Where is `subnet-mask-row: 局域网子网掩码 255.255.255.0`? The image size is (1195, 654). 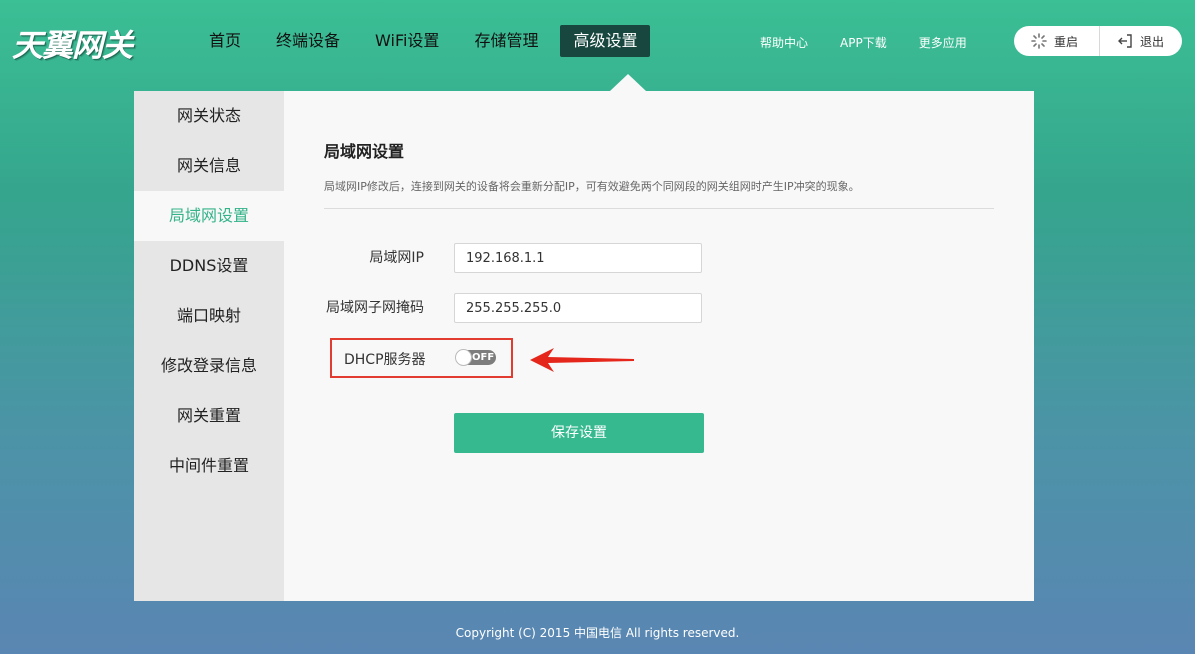 subnet-mask-row: 局域网子网掩码 255.255.255.0 is located at coordinates (659, 309).